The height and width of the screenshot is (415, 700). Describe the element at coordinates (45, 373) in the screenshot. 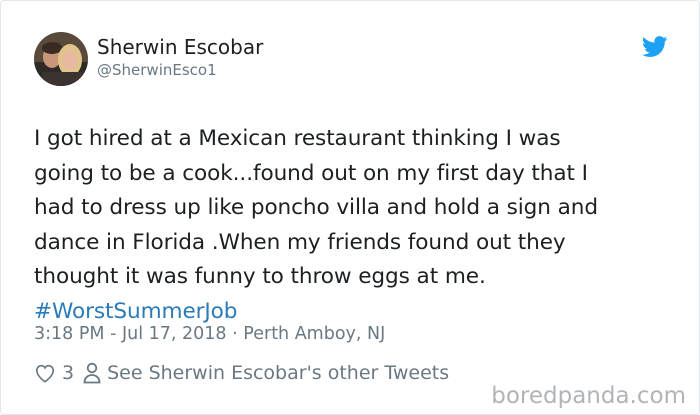

I see `heart-icon` at that location.